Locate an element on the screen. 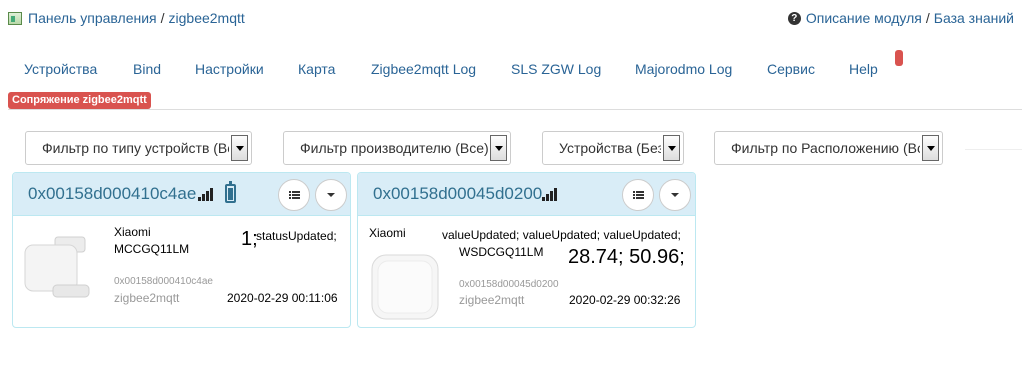 The width and height of the screenshot is (1022, 390). tab-majorodmo-log: Majorodmo Log is located at coordinates (683, 69).